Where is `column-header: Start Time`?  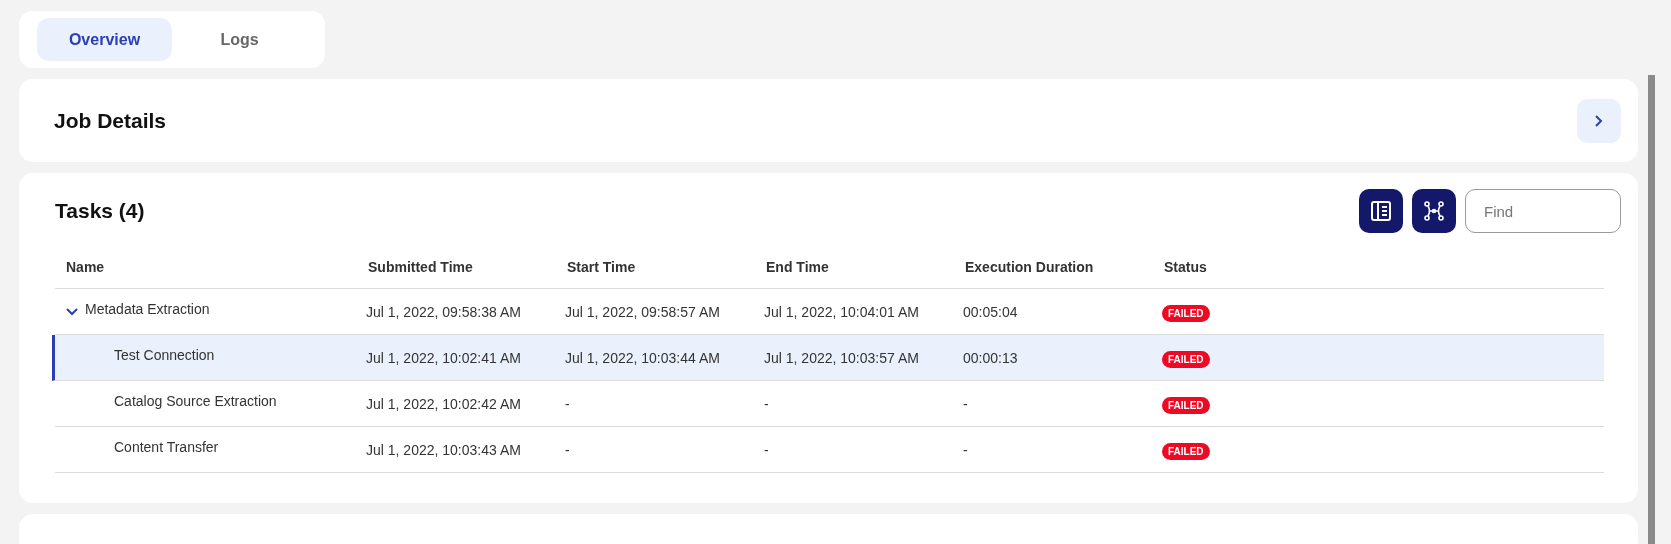
column-header: Start Time is located at coordinates (601, 267).